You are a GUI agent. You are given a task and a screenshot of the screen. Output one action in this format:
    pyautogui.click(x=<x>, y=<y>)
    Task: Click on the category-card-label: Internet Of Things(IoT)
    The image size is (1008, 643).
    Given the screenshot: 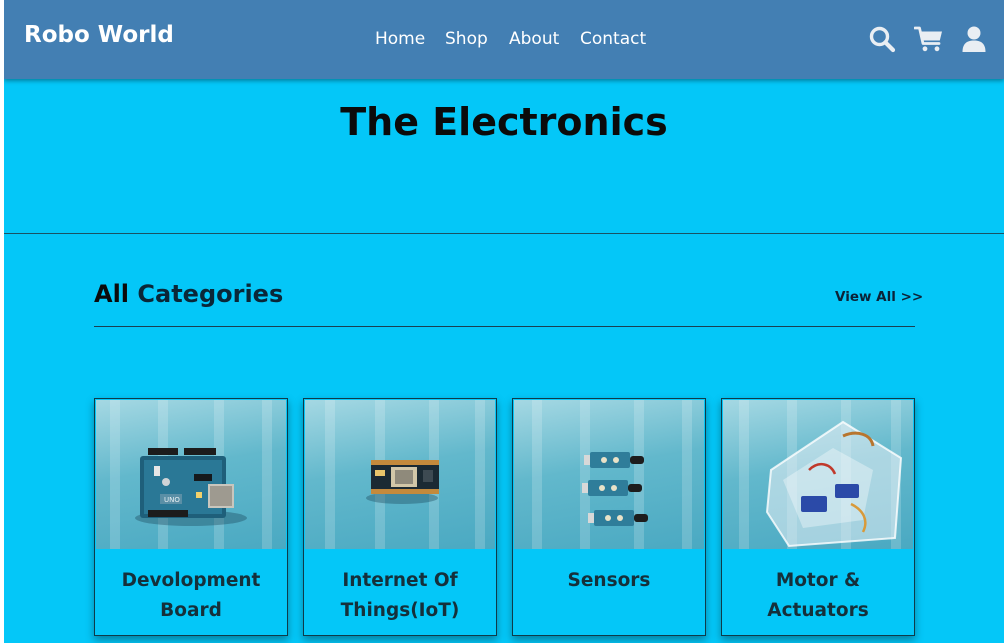 What is the action you would take?
    pyautogui.click(x=400, y=595)
    